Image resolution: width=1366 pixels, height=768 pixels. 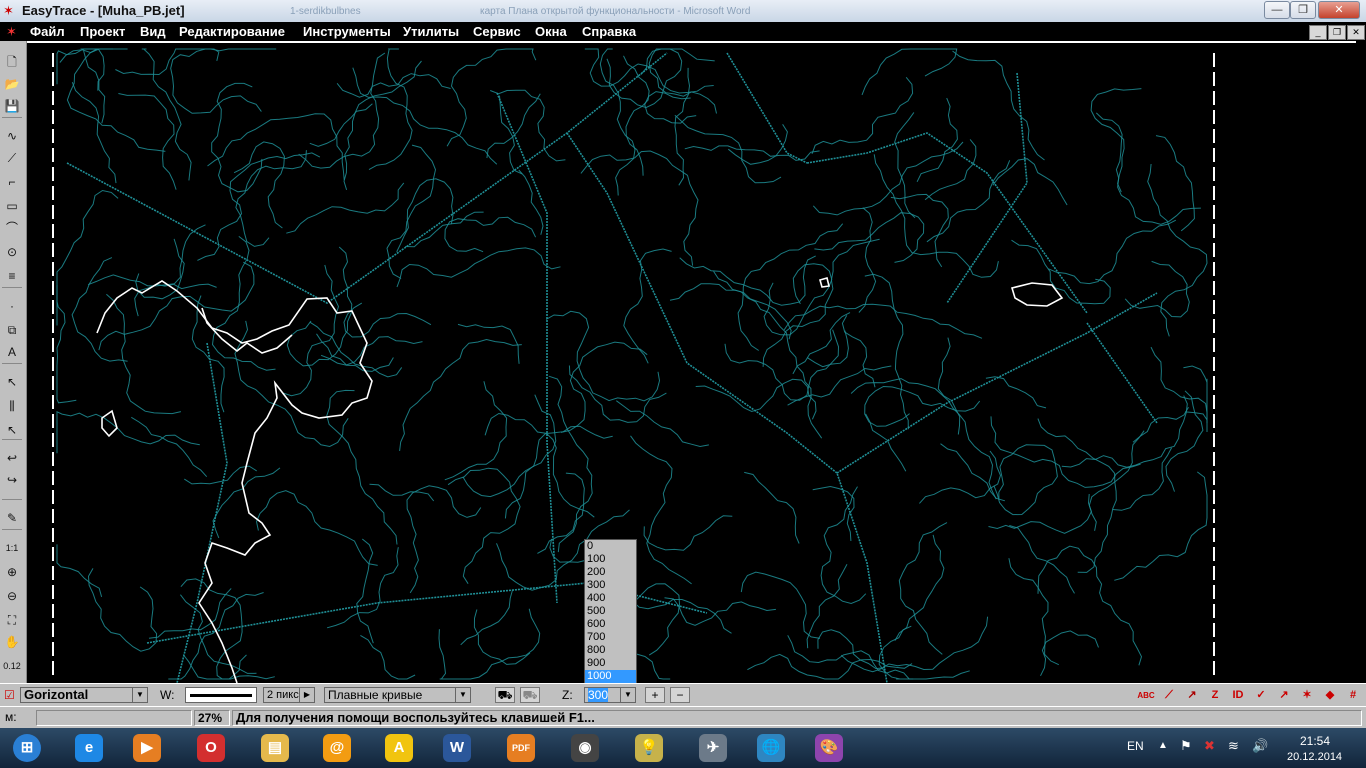 I want to click on start-button: ⊞, so click(x=27, y=748).